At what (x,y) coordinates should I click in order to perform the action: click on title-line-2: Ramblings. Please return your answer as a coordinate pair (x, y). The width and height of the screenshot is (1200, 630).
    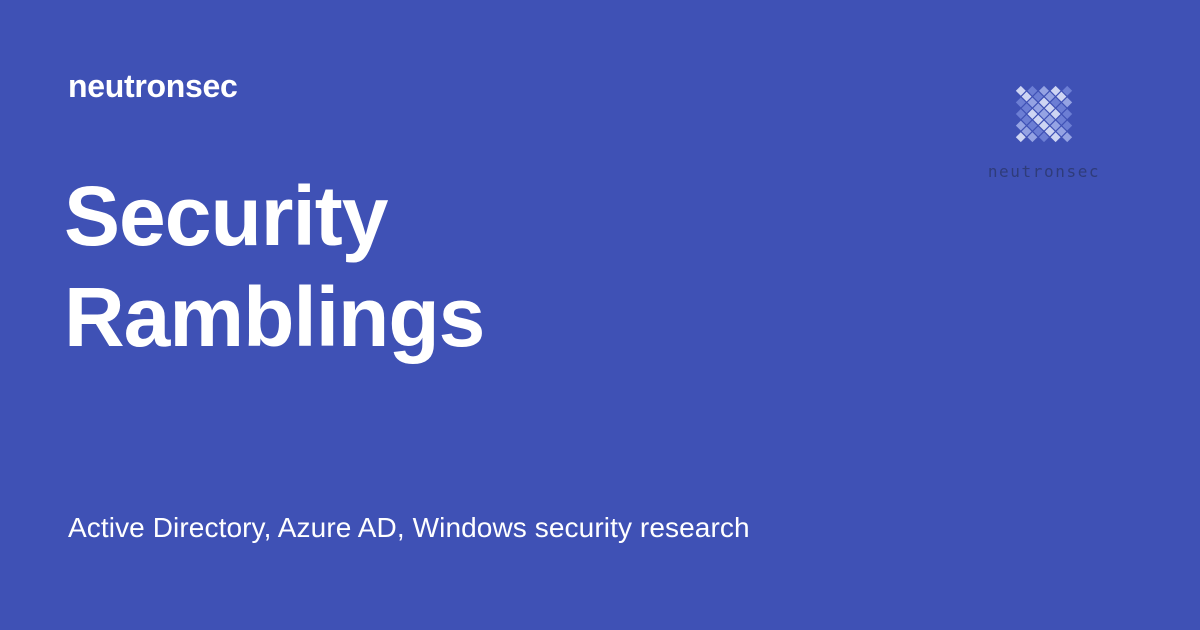
    Looking at the image, I should click on (274, 317).